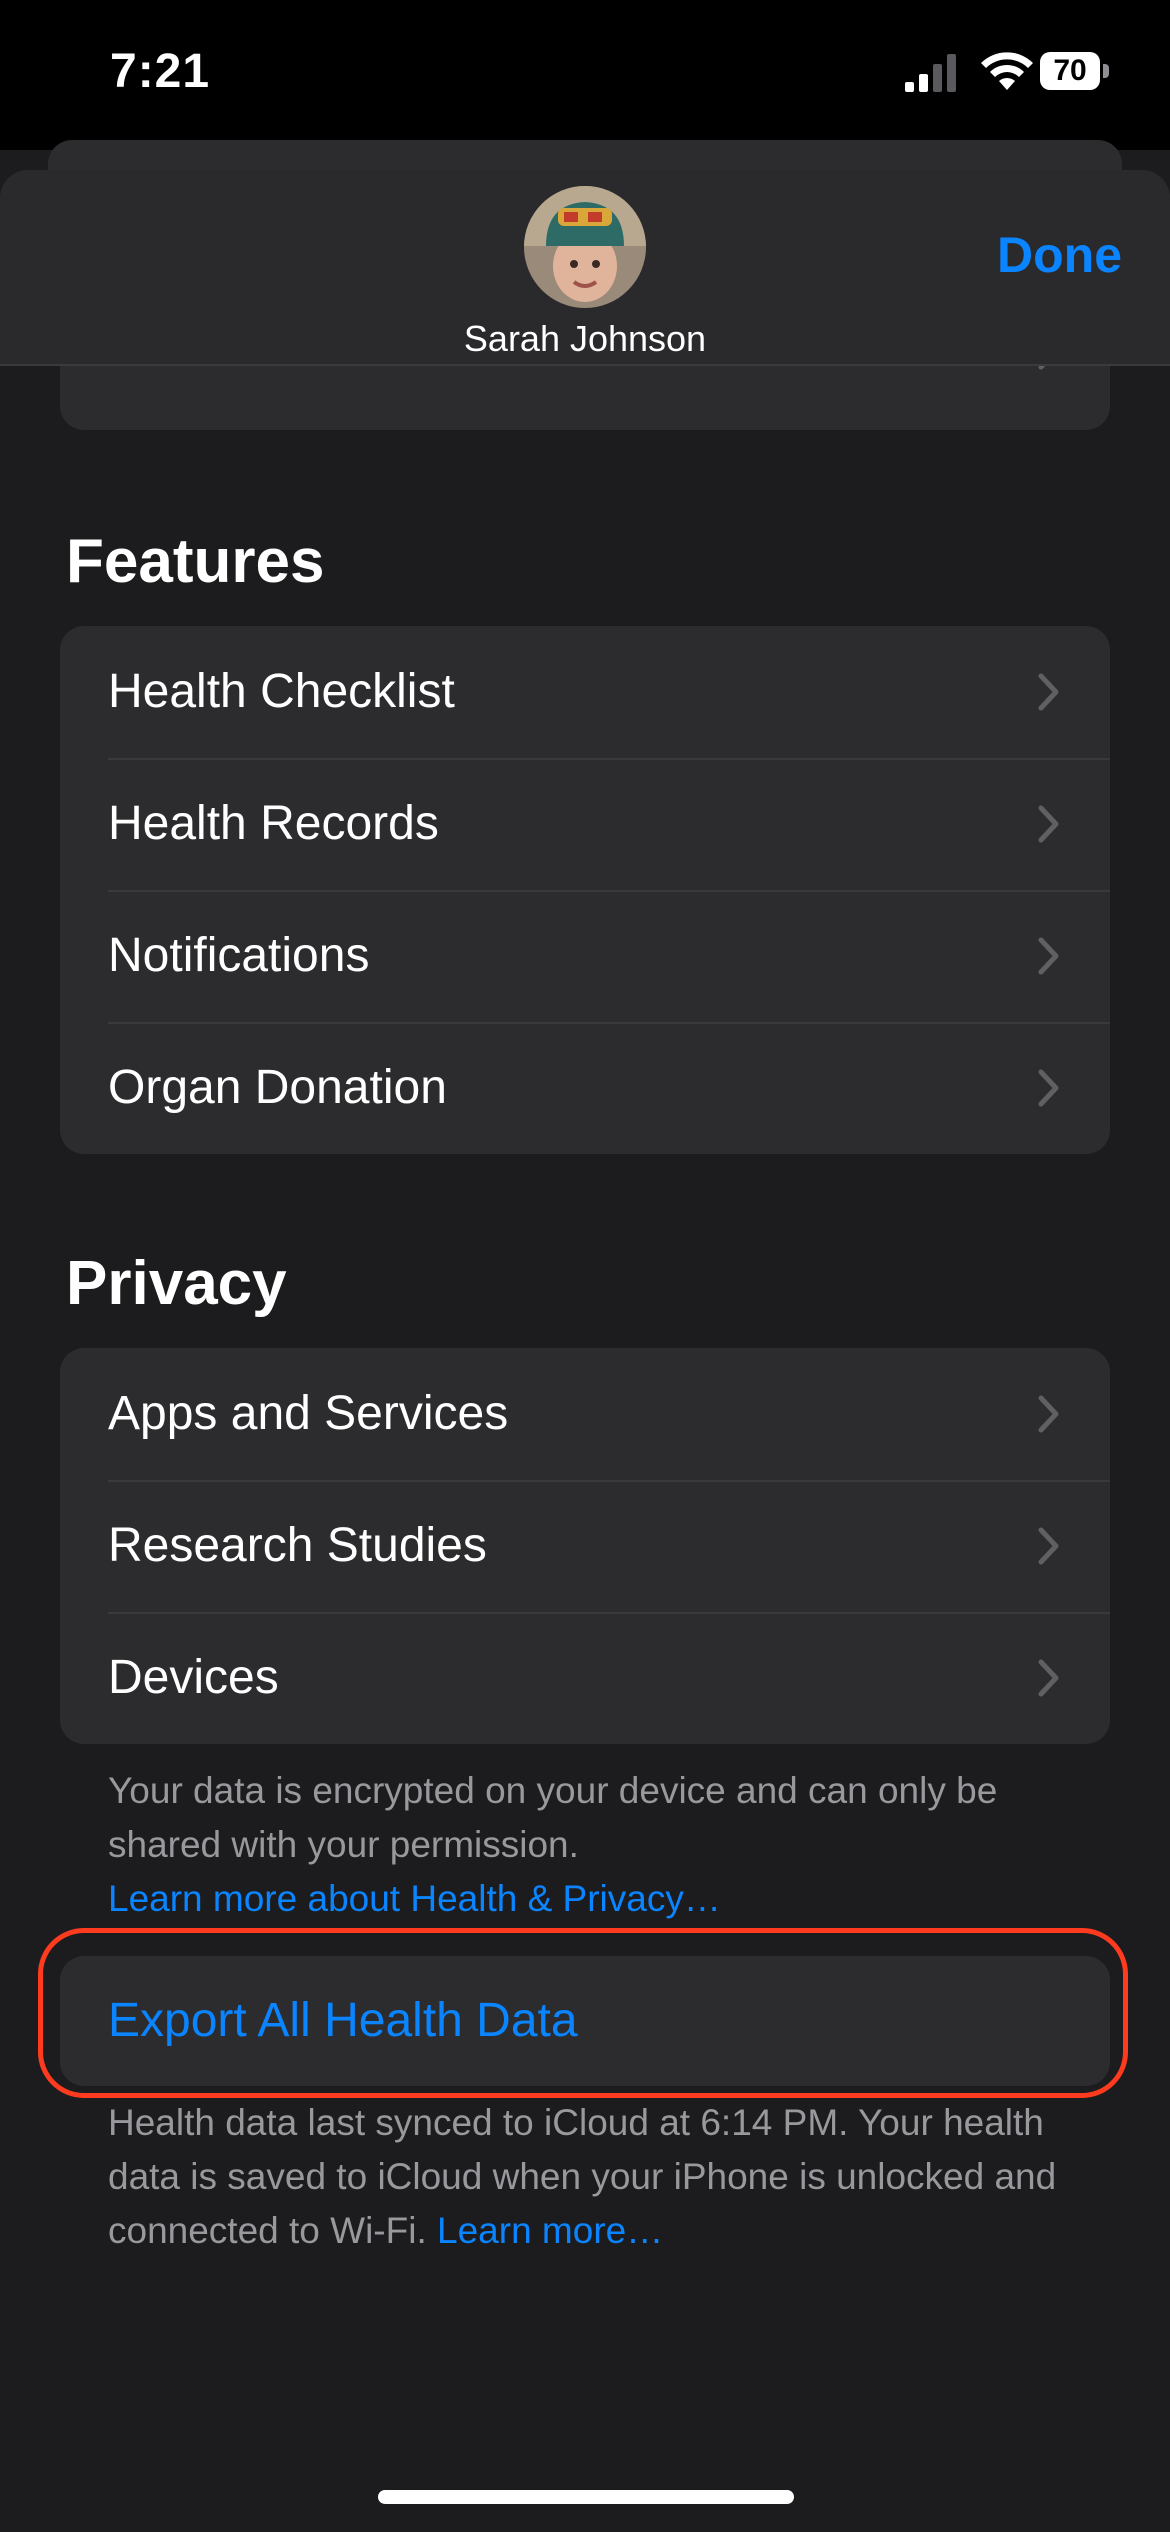 This screenshot has height=2532, width=1170. I want to click on home-indicator, so click(586, 2497).